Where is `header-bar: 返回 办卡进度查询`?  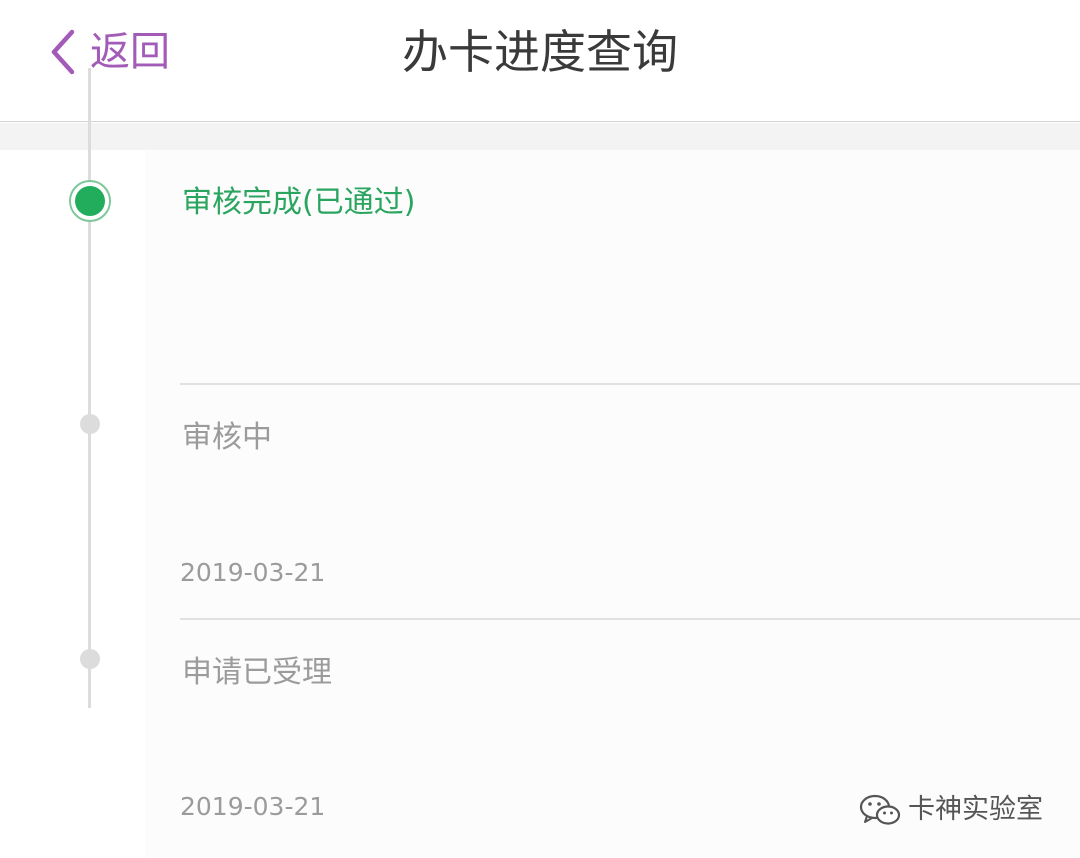 header-bar: 返回 办卡进度查询 is located at coordinates (540, 61).